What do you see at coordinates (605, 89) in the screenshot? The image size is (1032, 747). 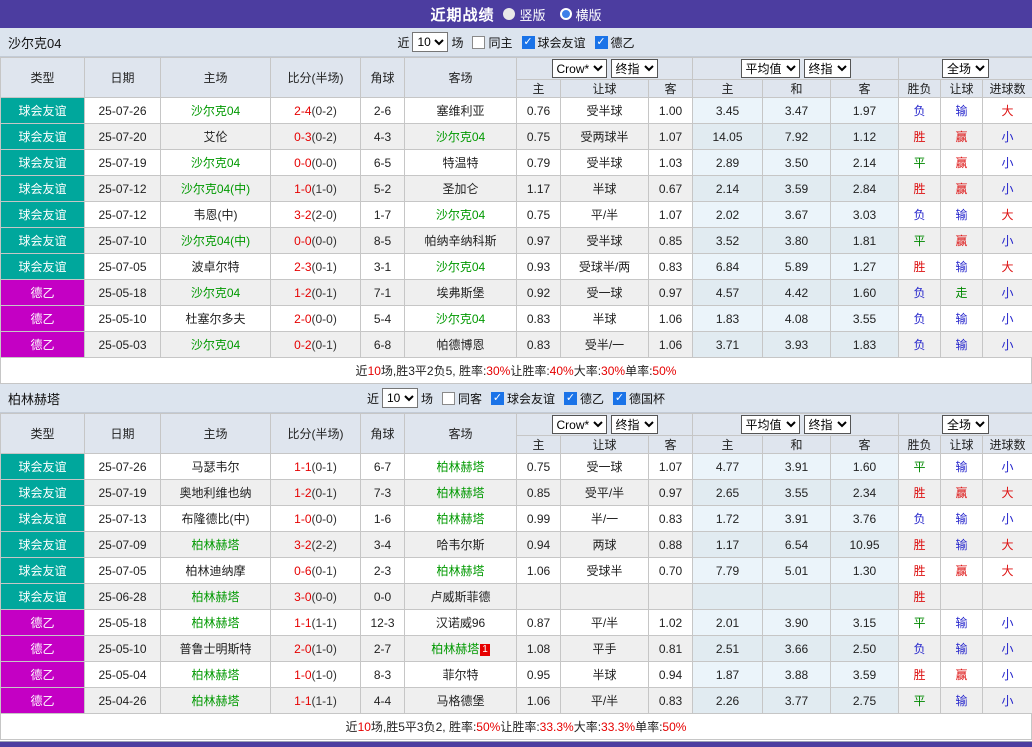 I see `sub-column-header: 让球` at bounding box center [605, 89].